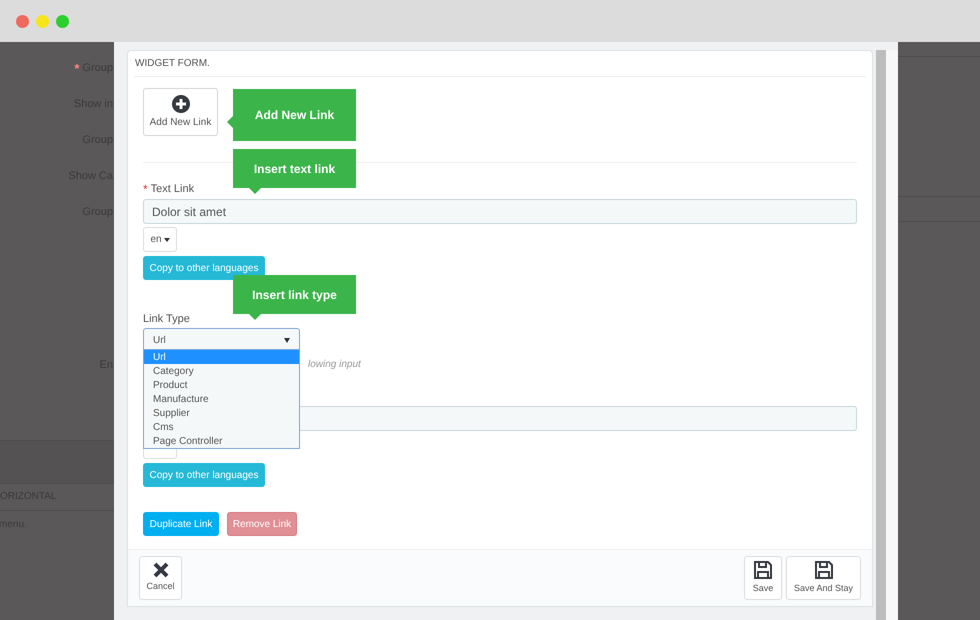 This screenshot has width=980, height=620. What do you see at coordinates (294, 168) in the screenshot?
I see `callout: Insert text link` at bounding box center [294, 168].